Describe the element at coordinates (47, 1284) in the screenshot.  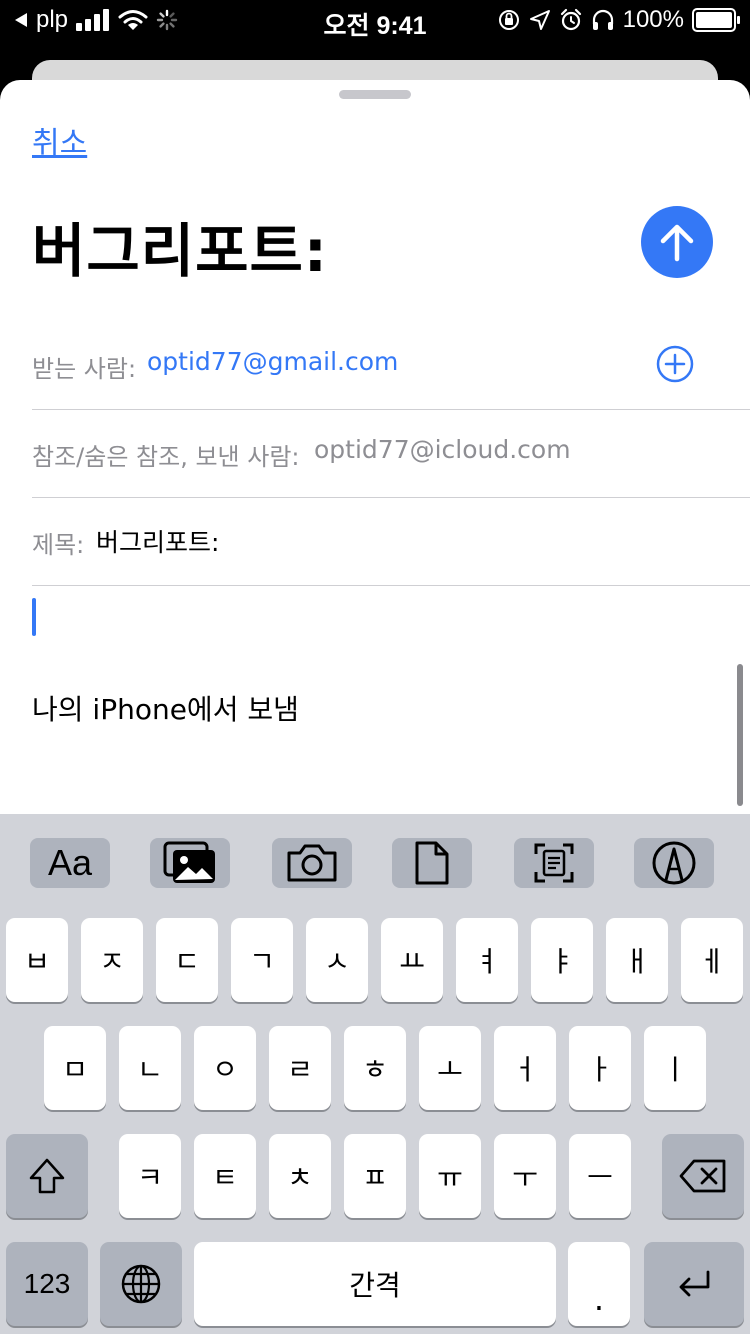
I see `numbers-key: 123` at that location.